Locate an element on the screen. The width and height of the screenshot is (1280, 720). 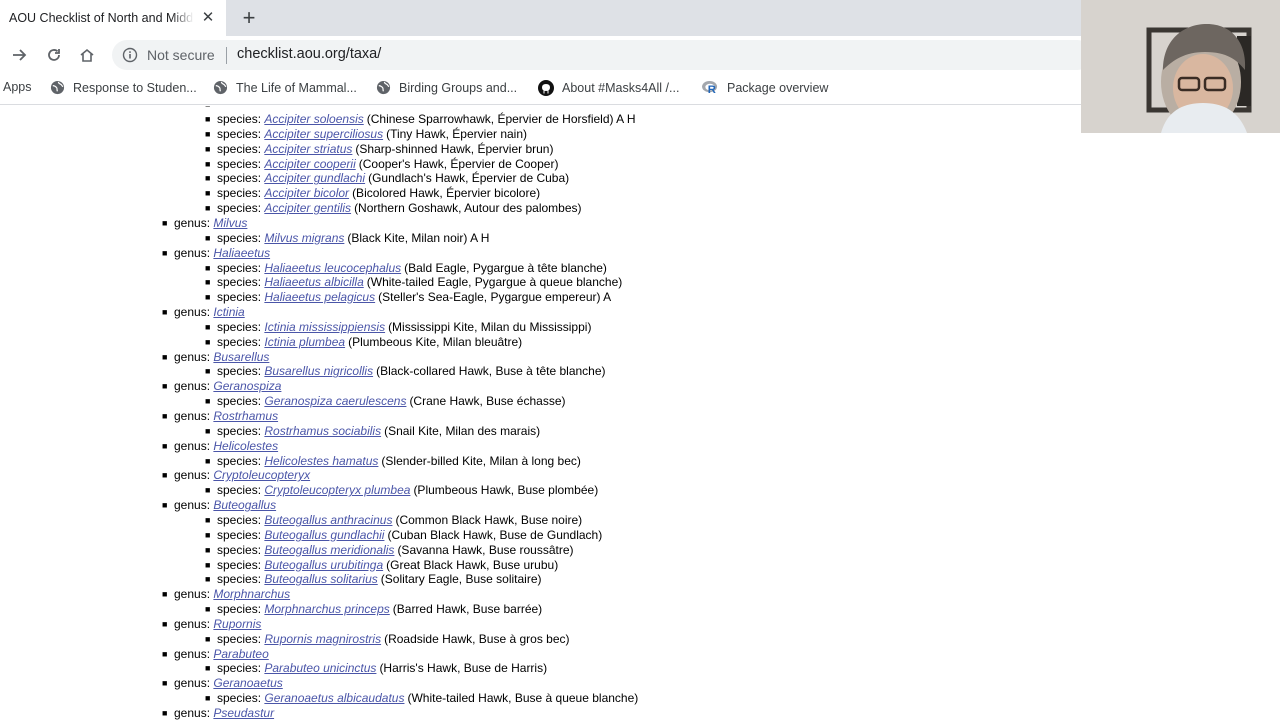
species-link: Geranoaetus albicaudatus is located at coordinates (334, 698).